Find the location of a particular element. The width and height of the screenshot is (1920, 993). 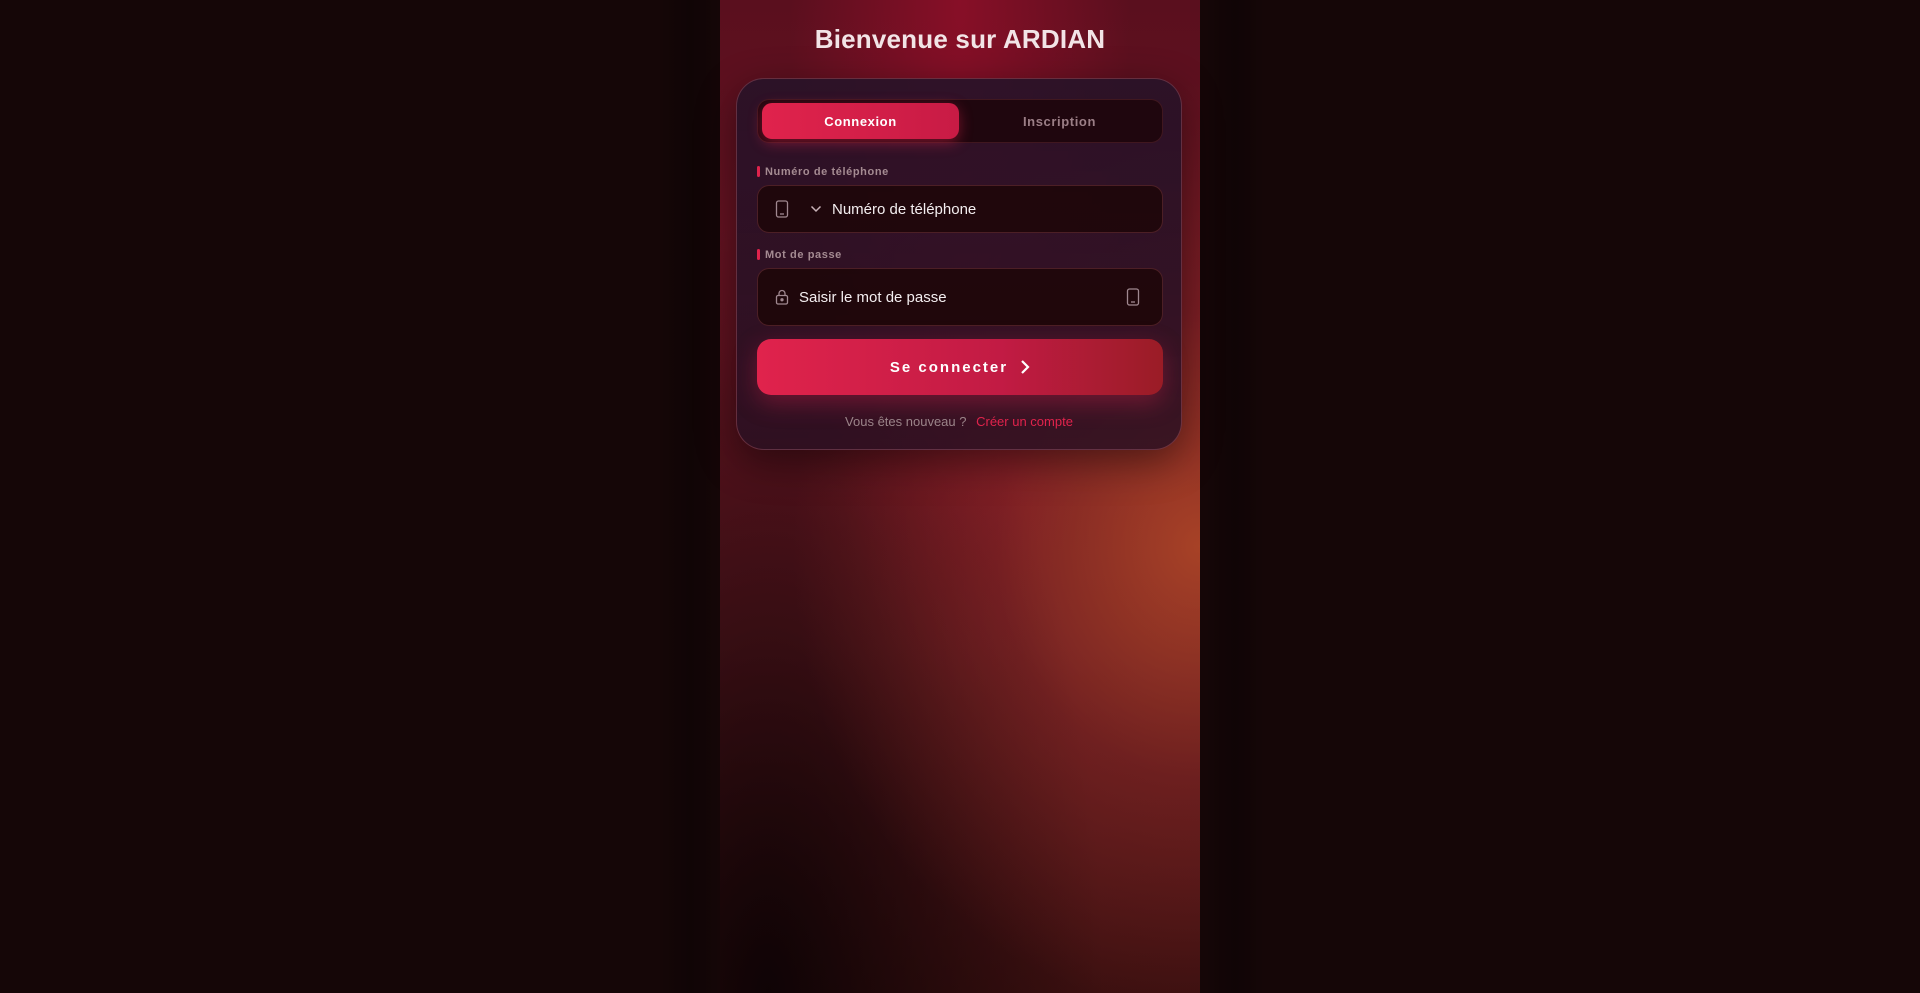

password-toggle-phone-icon is located at coordinates (1133, 297).